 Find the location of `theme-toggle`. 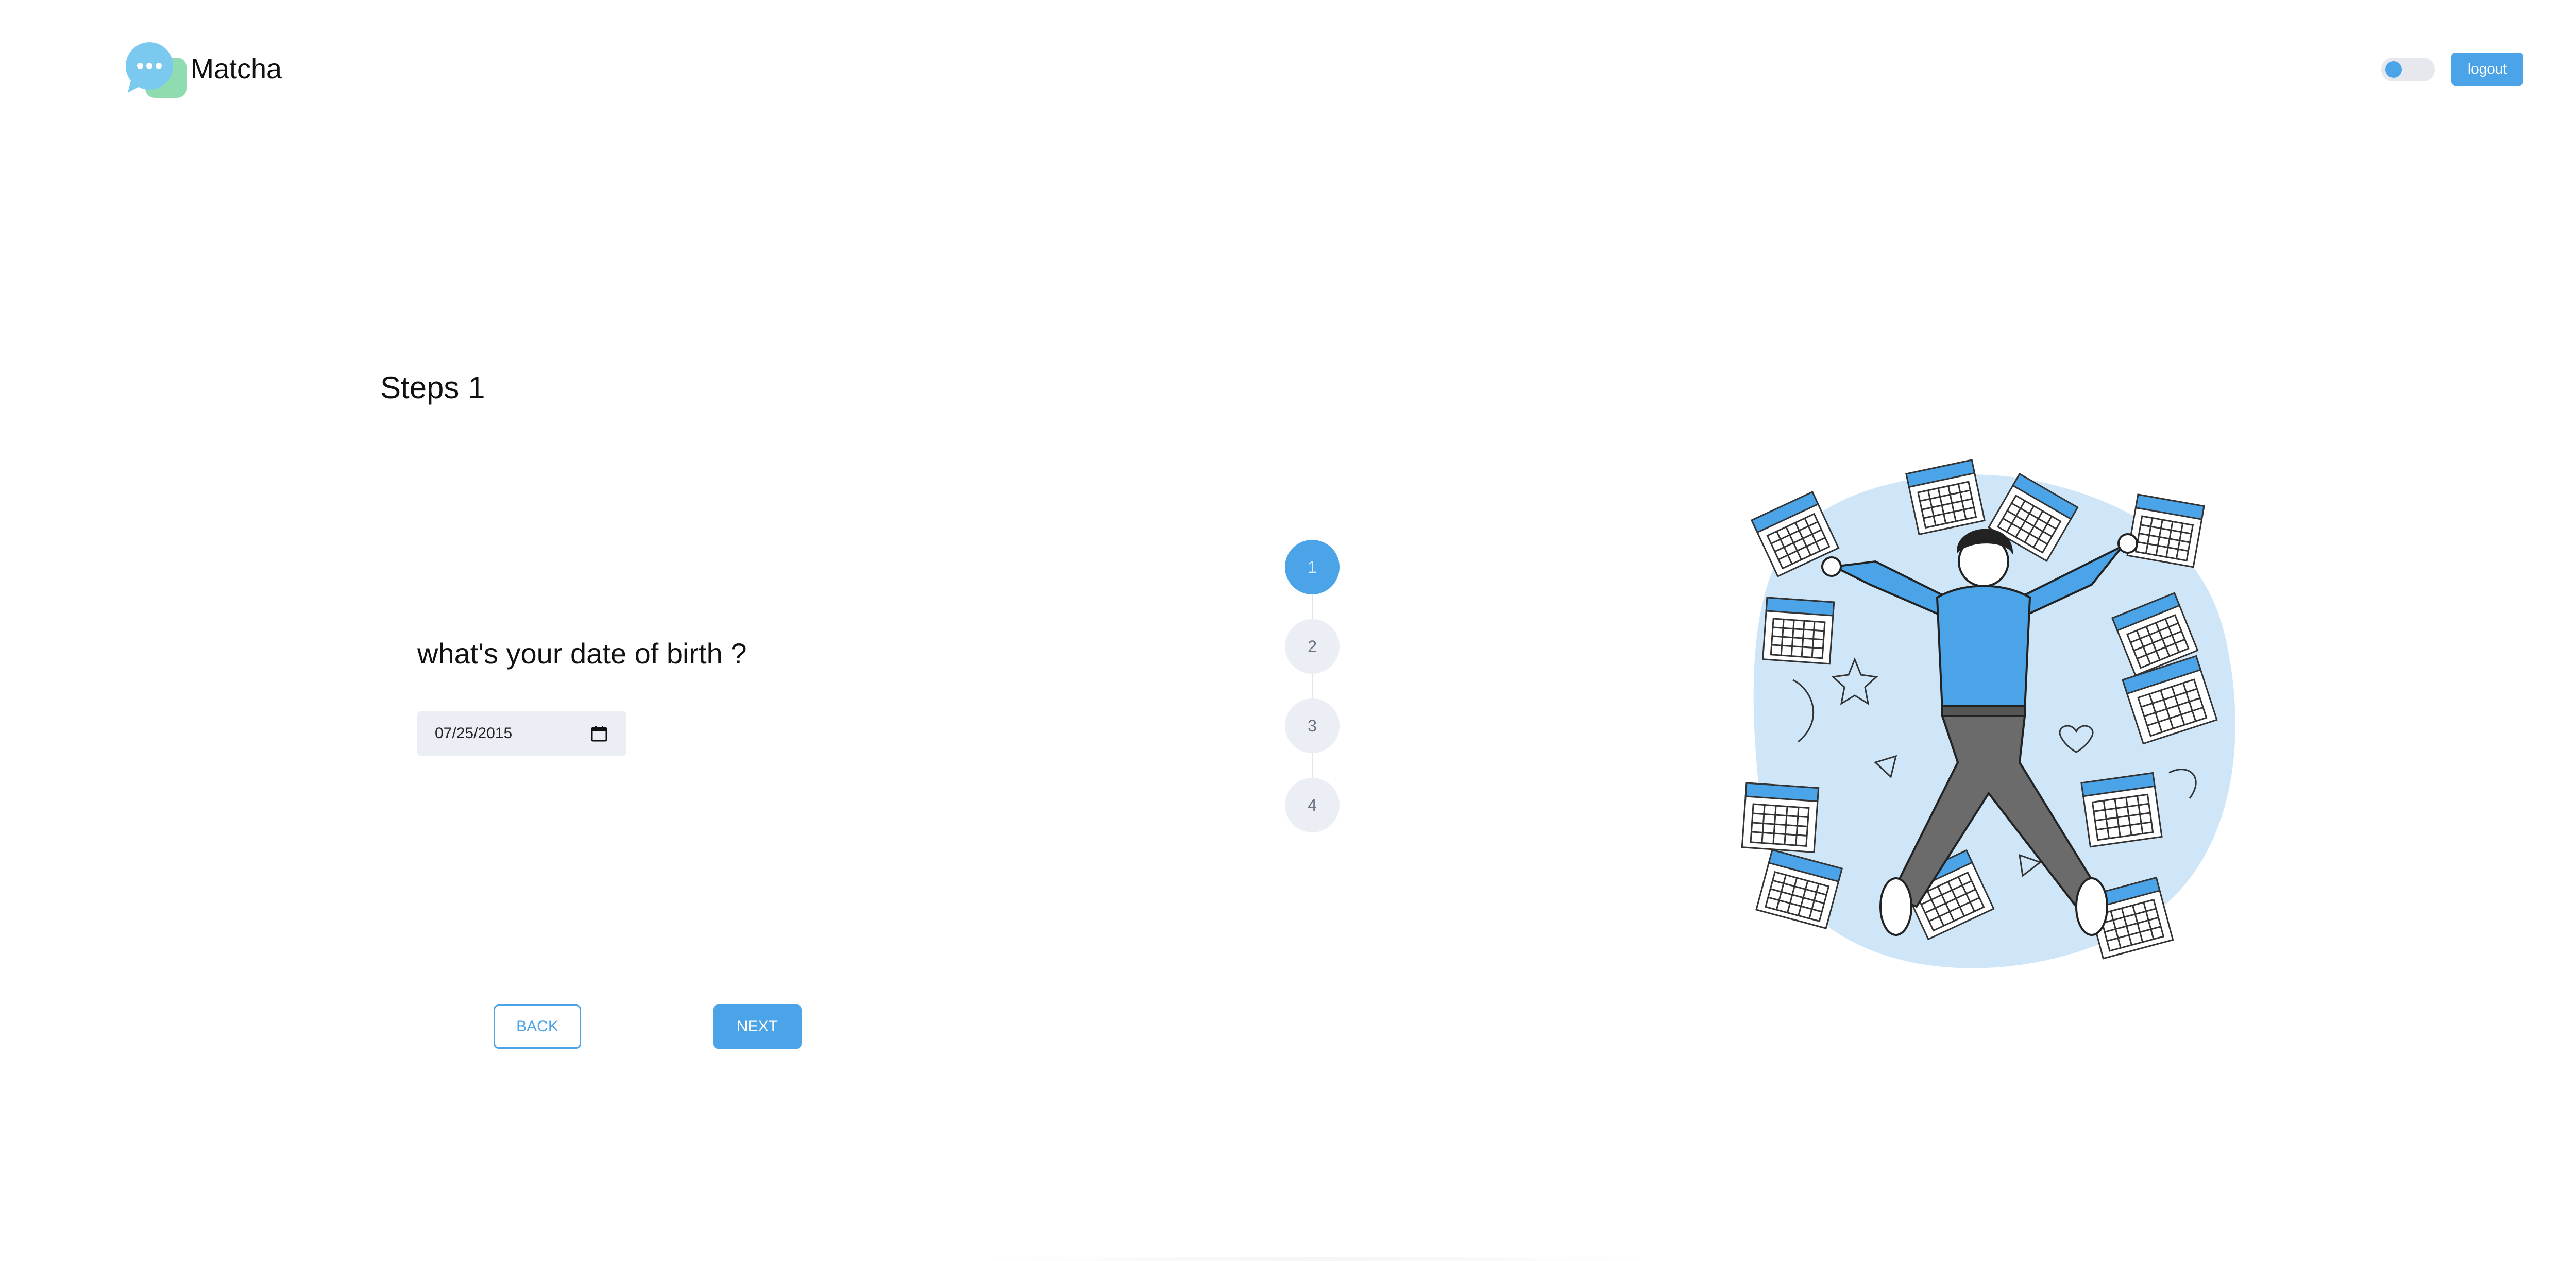

theme-toggle is located at coordinates (2408, 69).